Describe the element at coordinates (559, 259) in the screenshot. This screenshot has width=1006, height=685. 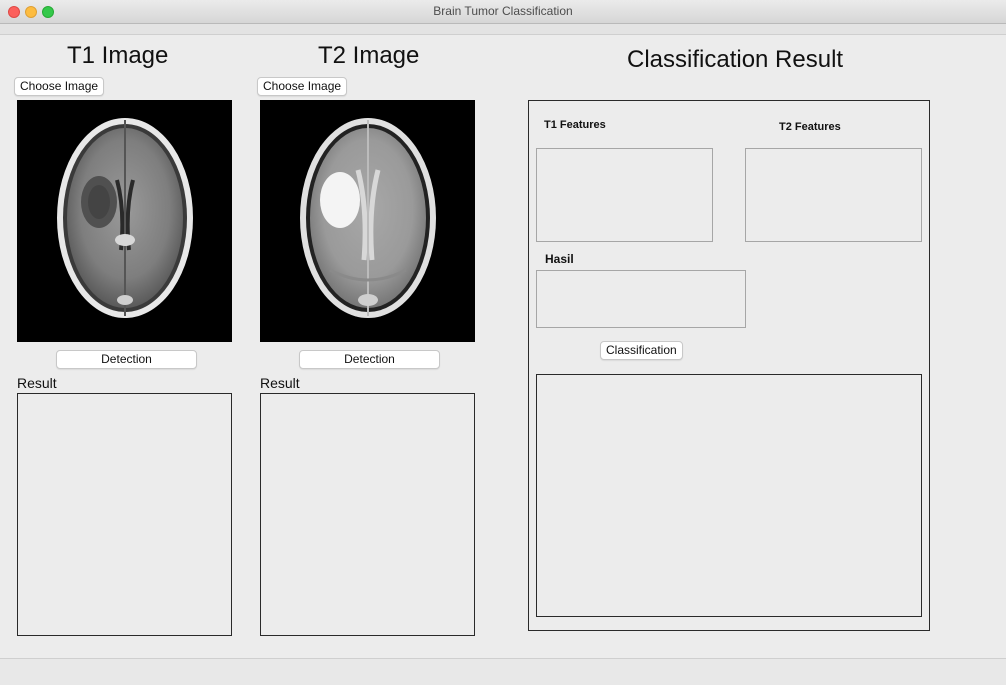
I see `hasil-label: Hasil` at that location.